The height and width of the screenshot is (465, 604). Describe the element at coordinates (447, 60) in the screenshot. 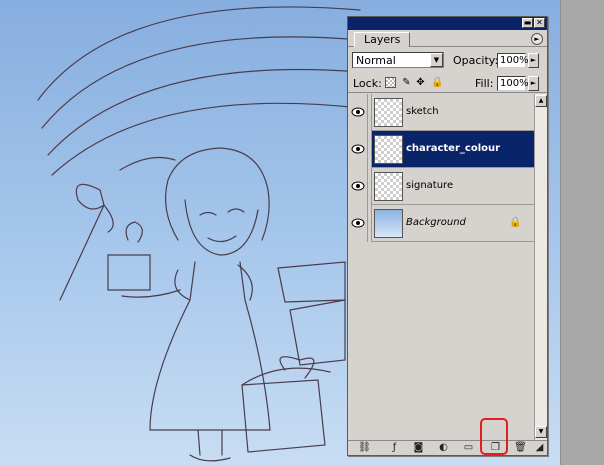

I see `blend-row: Normal ▼ Opacity: 100% ►` at that location.